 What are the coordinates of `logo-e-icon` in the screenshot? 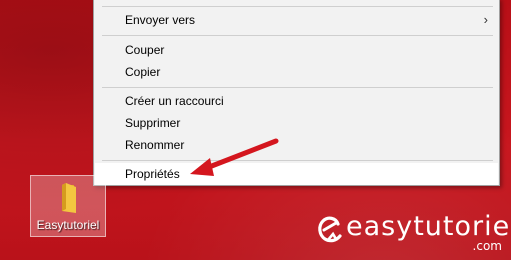 It's located at (330, 229).